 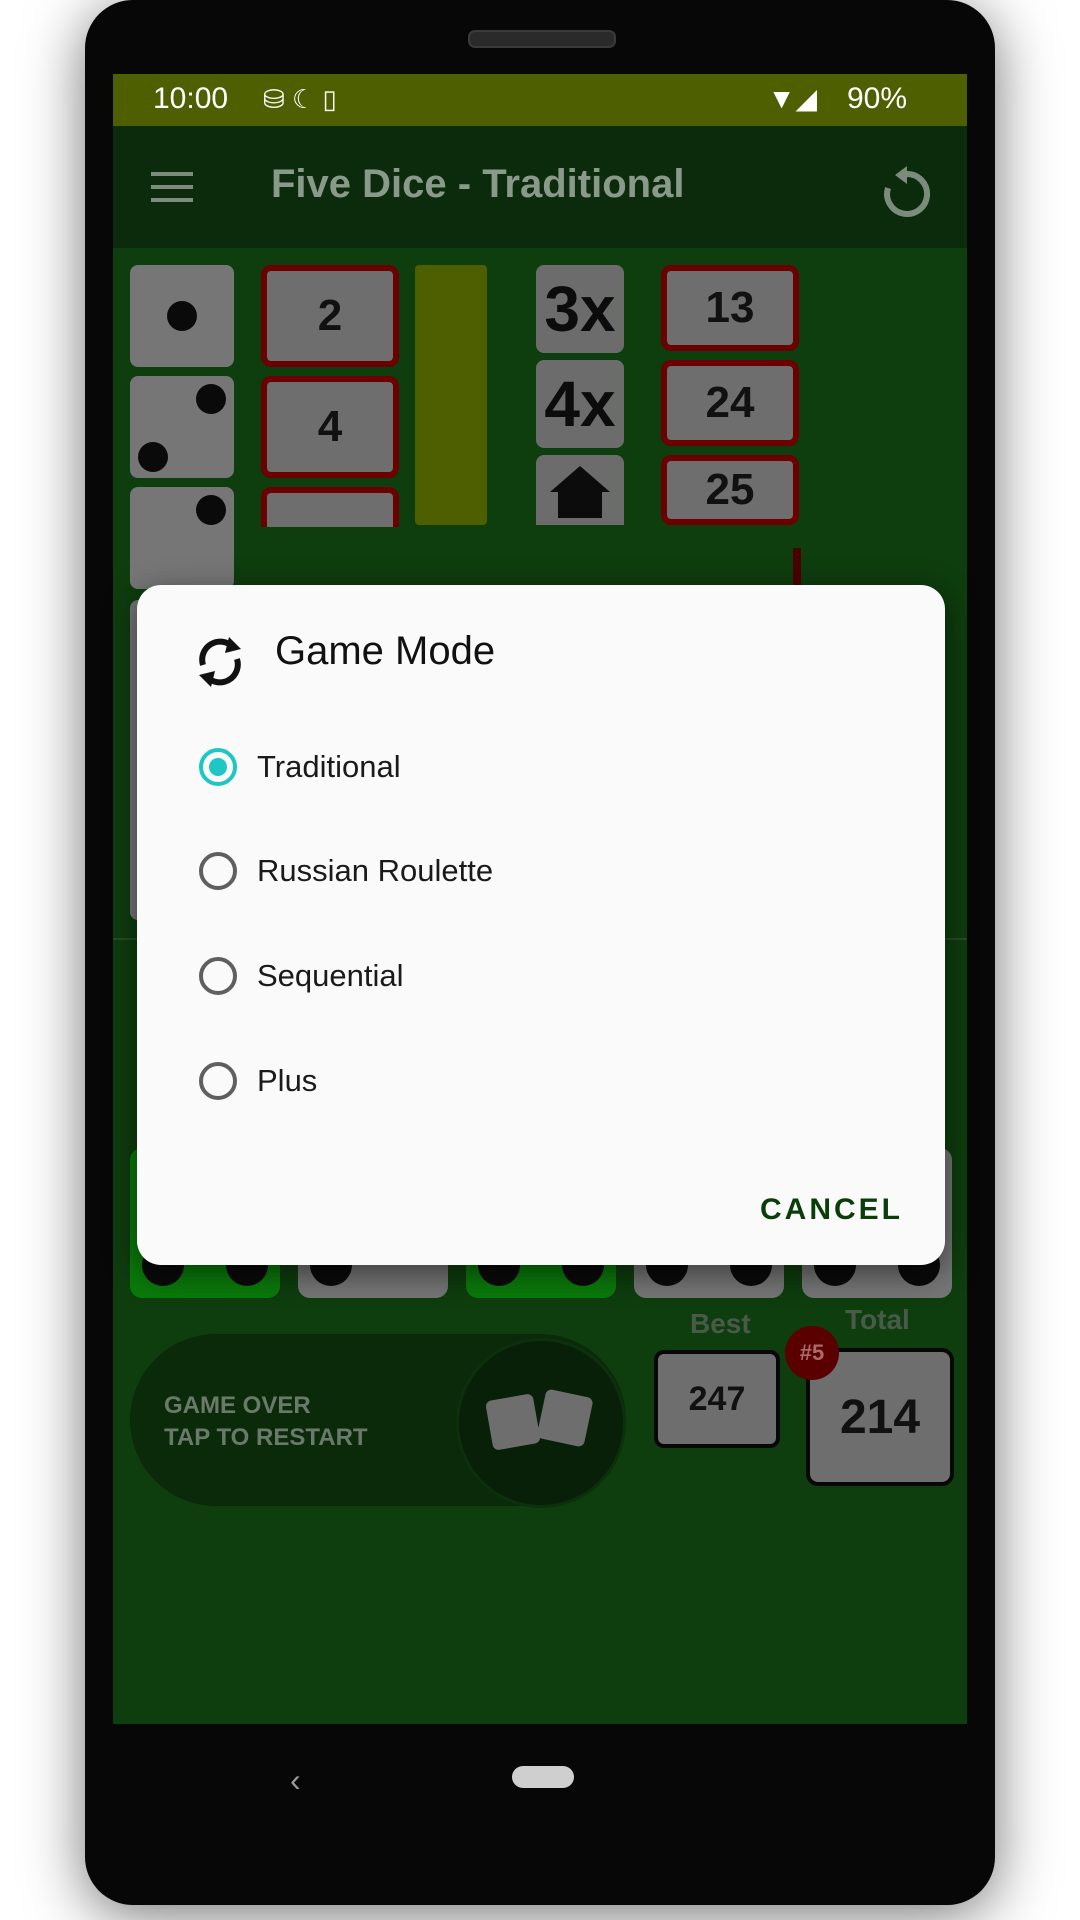 What do you see at coordinates (542, 39) in the screenshot?
I see `phone-speaker` at bounding box center [542, 39].